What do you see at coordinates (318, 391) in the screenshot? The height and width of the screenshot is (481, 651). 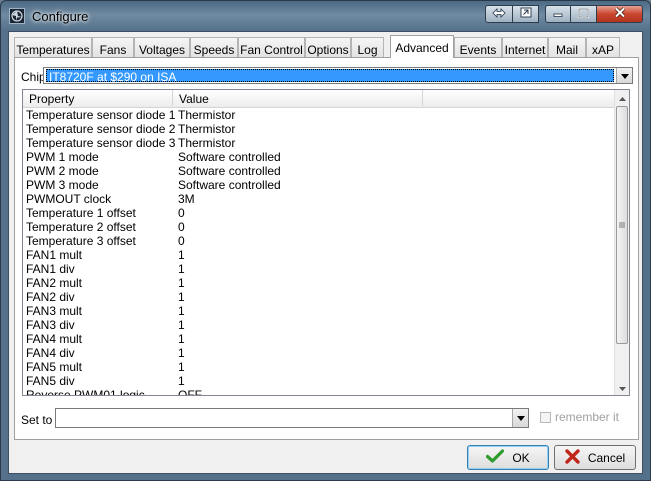 I see `table-row: Reverse PWM01 logic OFF` at bounding box center [318, 391].